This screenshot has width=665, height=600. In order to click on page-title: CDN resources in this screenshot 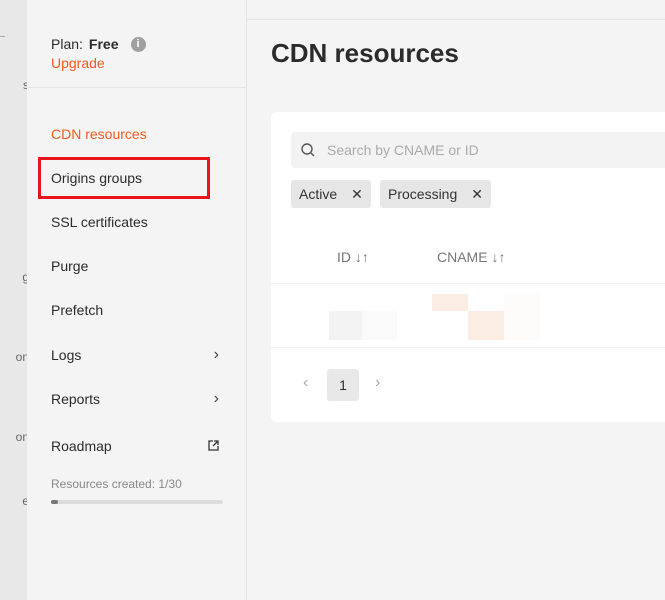, I will do `click(365, 53)`.